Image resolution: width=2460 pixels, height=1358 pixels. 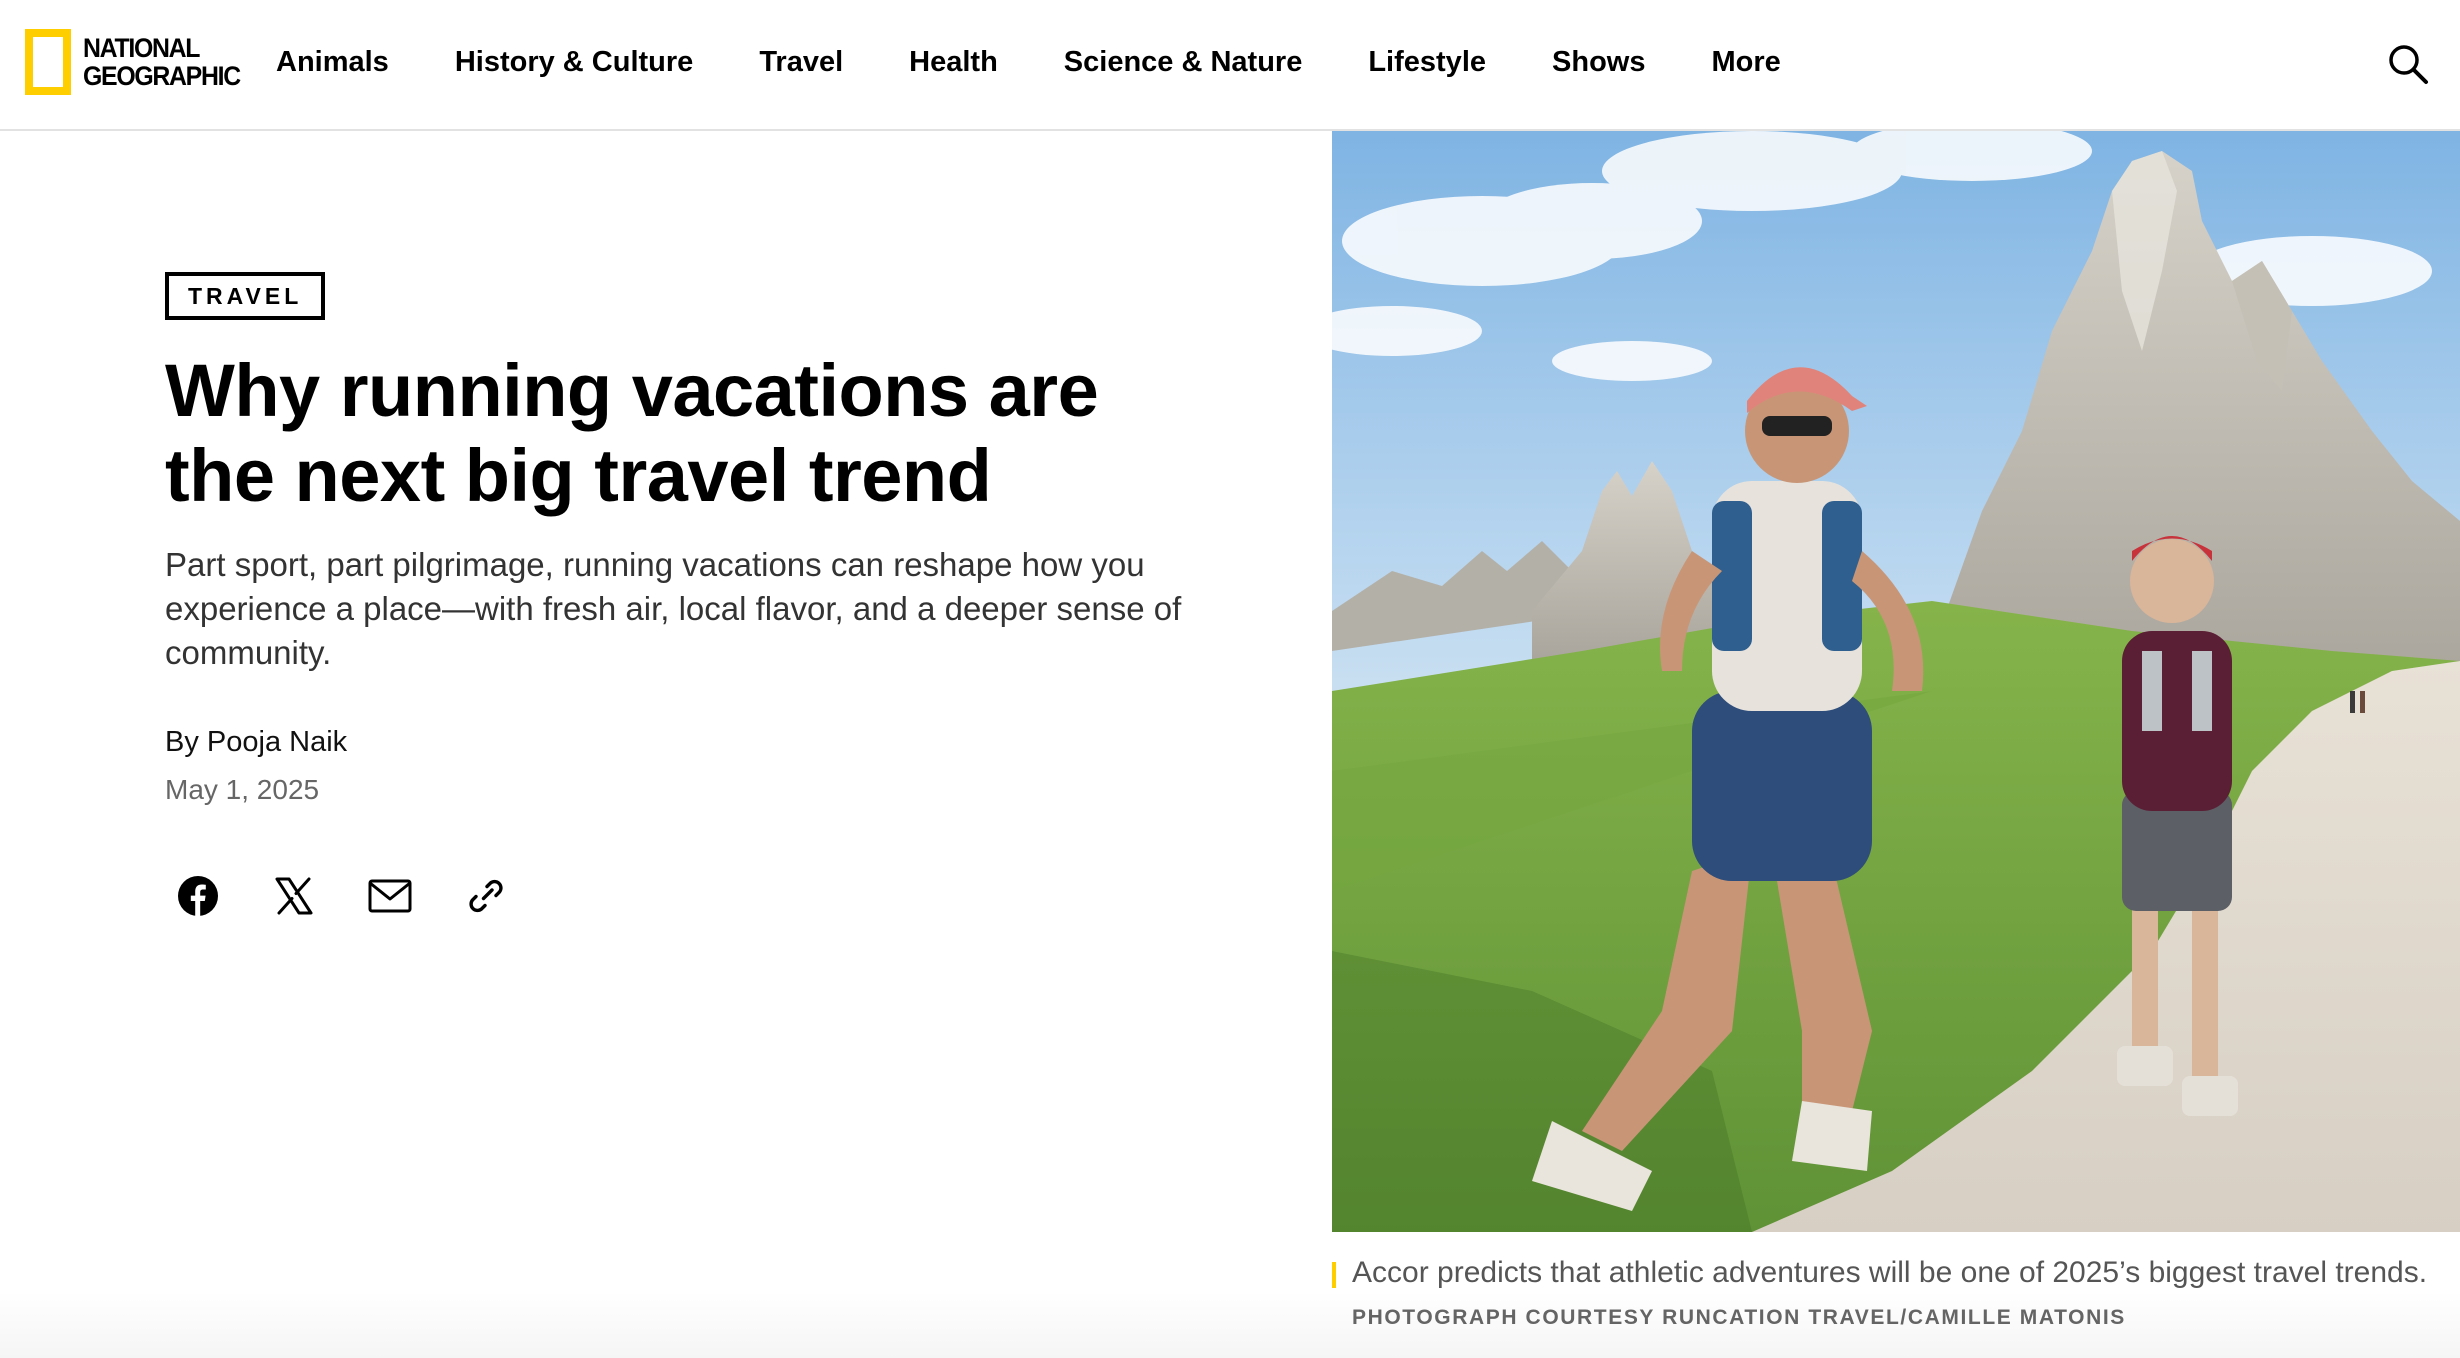 What do you see at coordinates (1745, 62) in the screenshot?
I see `nav-item-more: More` at bounding box center [1745, 62].